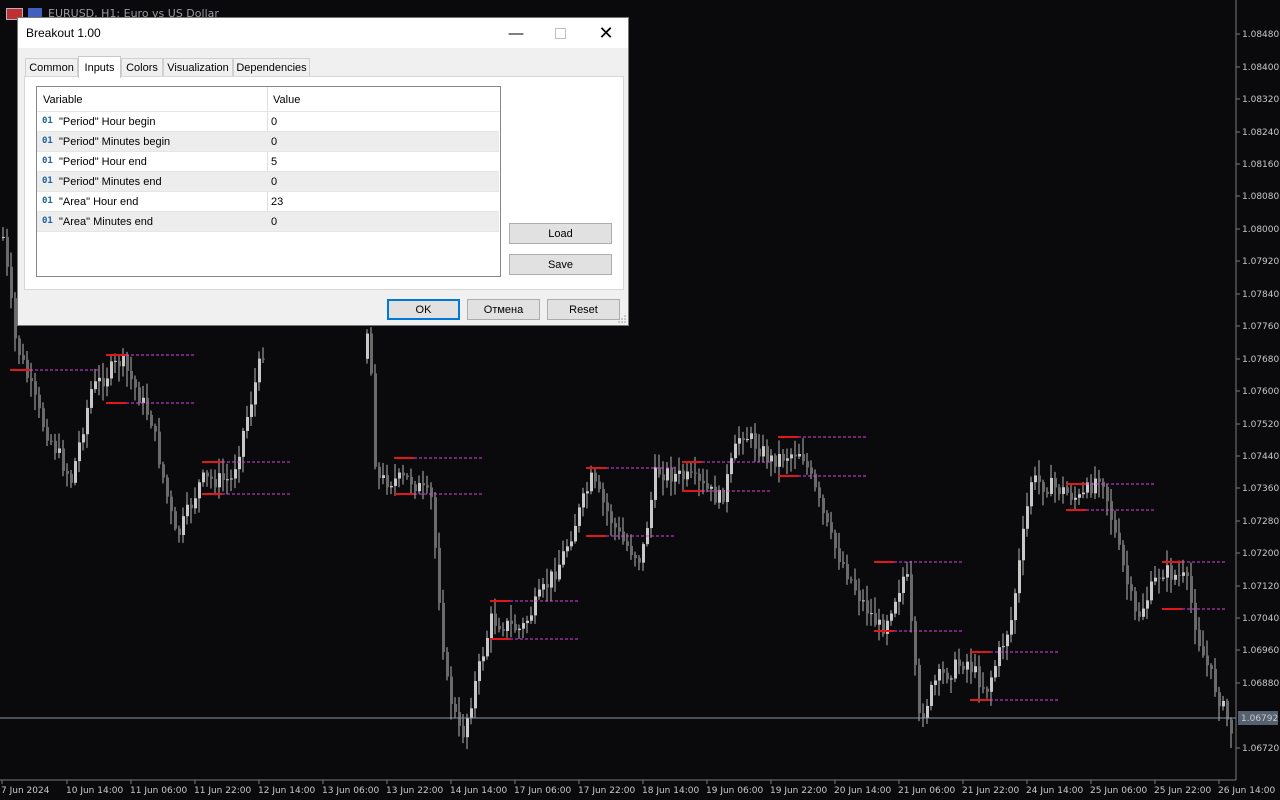 Image resolution: width=1280 pixels, height=800 pixels. I want to click on tab-inputs: Inputs, so click(99, 67).